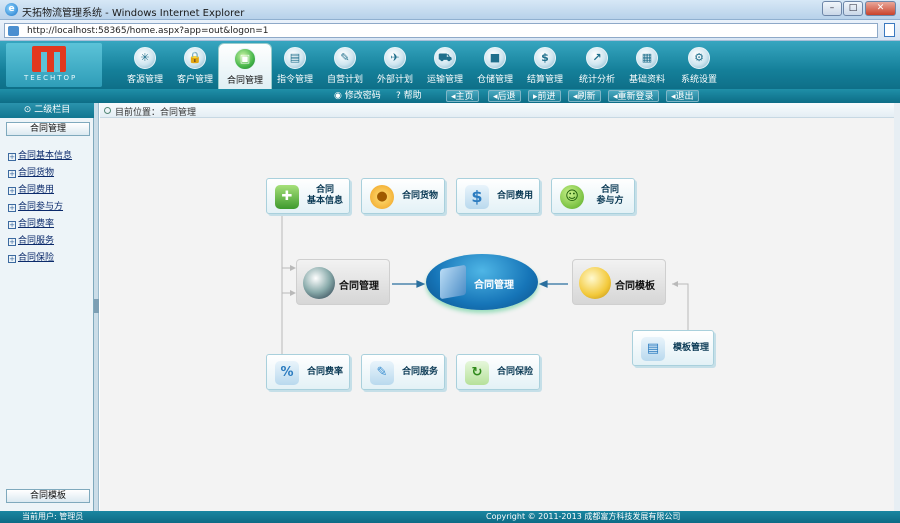  I want to click on card-contract-insurance: ↻ 合同保险, so click(498, 372).